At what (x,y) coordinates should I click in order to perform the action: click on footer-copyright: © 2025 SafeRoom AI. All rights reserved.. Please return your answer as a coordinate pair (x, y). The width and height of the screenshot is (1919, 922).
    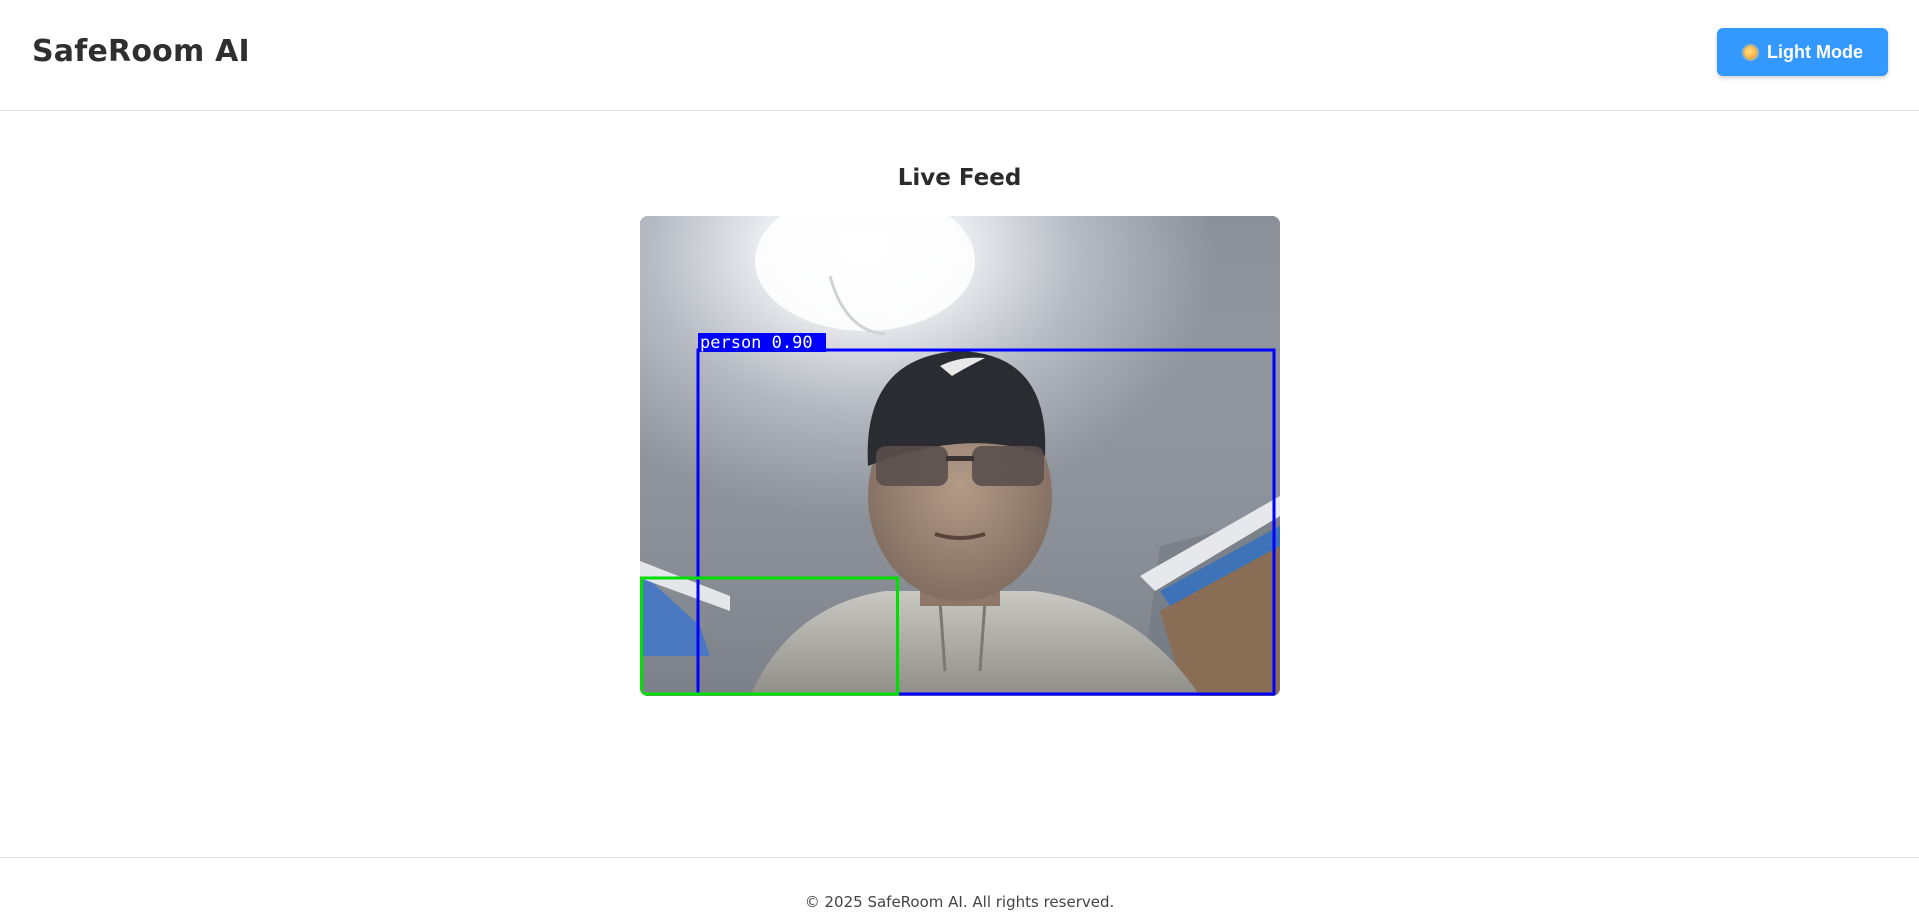
    Looking at the image, I should click on (959, 902).